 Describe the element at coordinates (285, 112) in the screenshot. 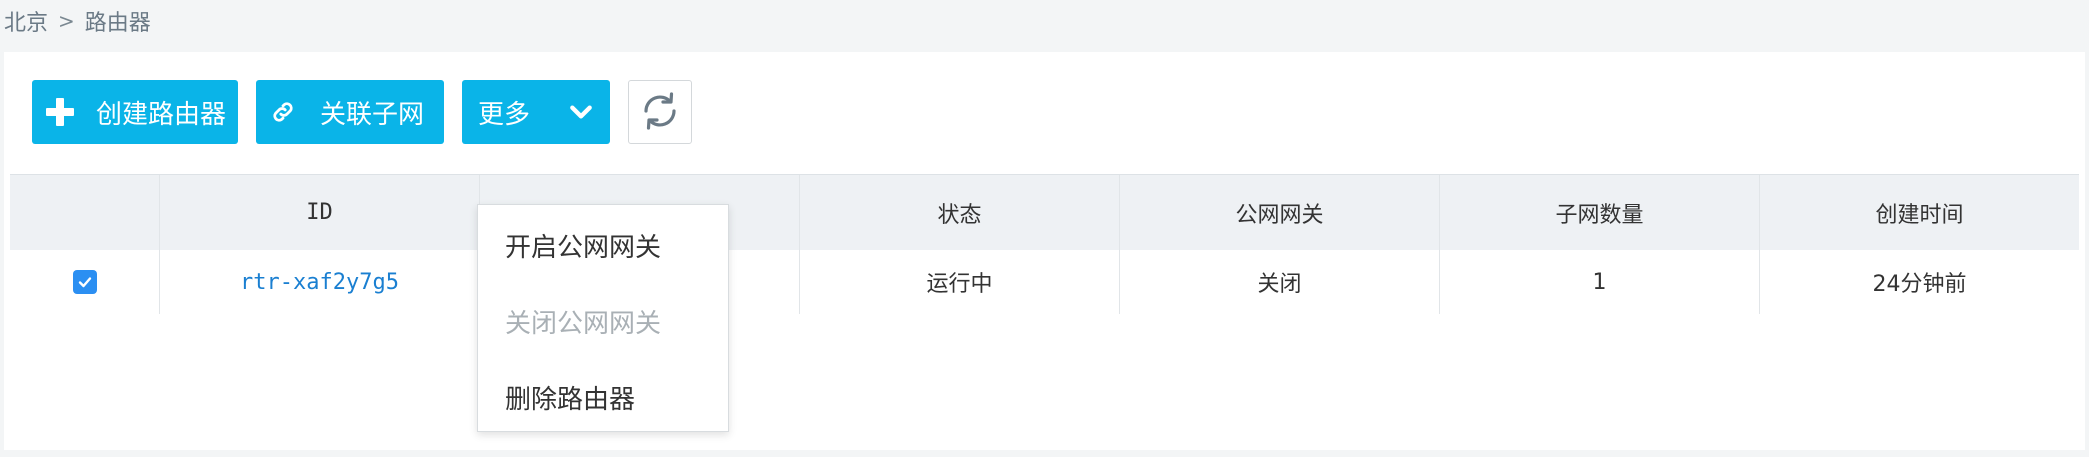

I see `link-icon` at that location.